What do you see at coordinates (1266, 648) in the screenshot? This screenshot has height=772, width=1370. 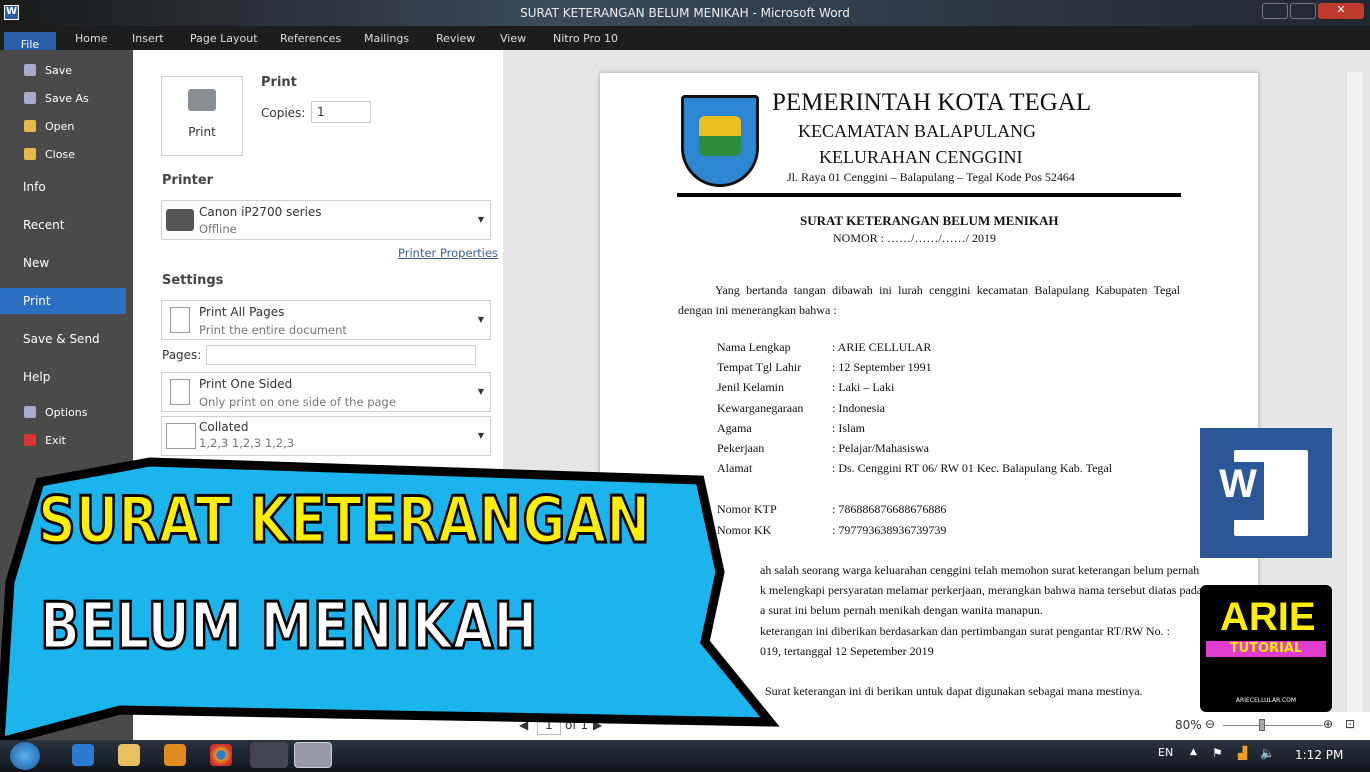 I see `arie-tutorial-logo: ARIE TUTORIAL ARIECELLULAR.COM` at bounding box center [1266, 648].